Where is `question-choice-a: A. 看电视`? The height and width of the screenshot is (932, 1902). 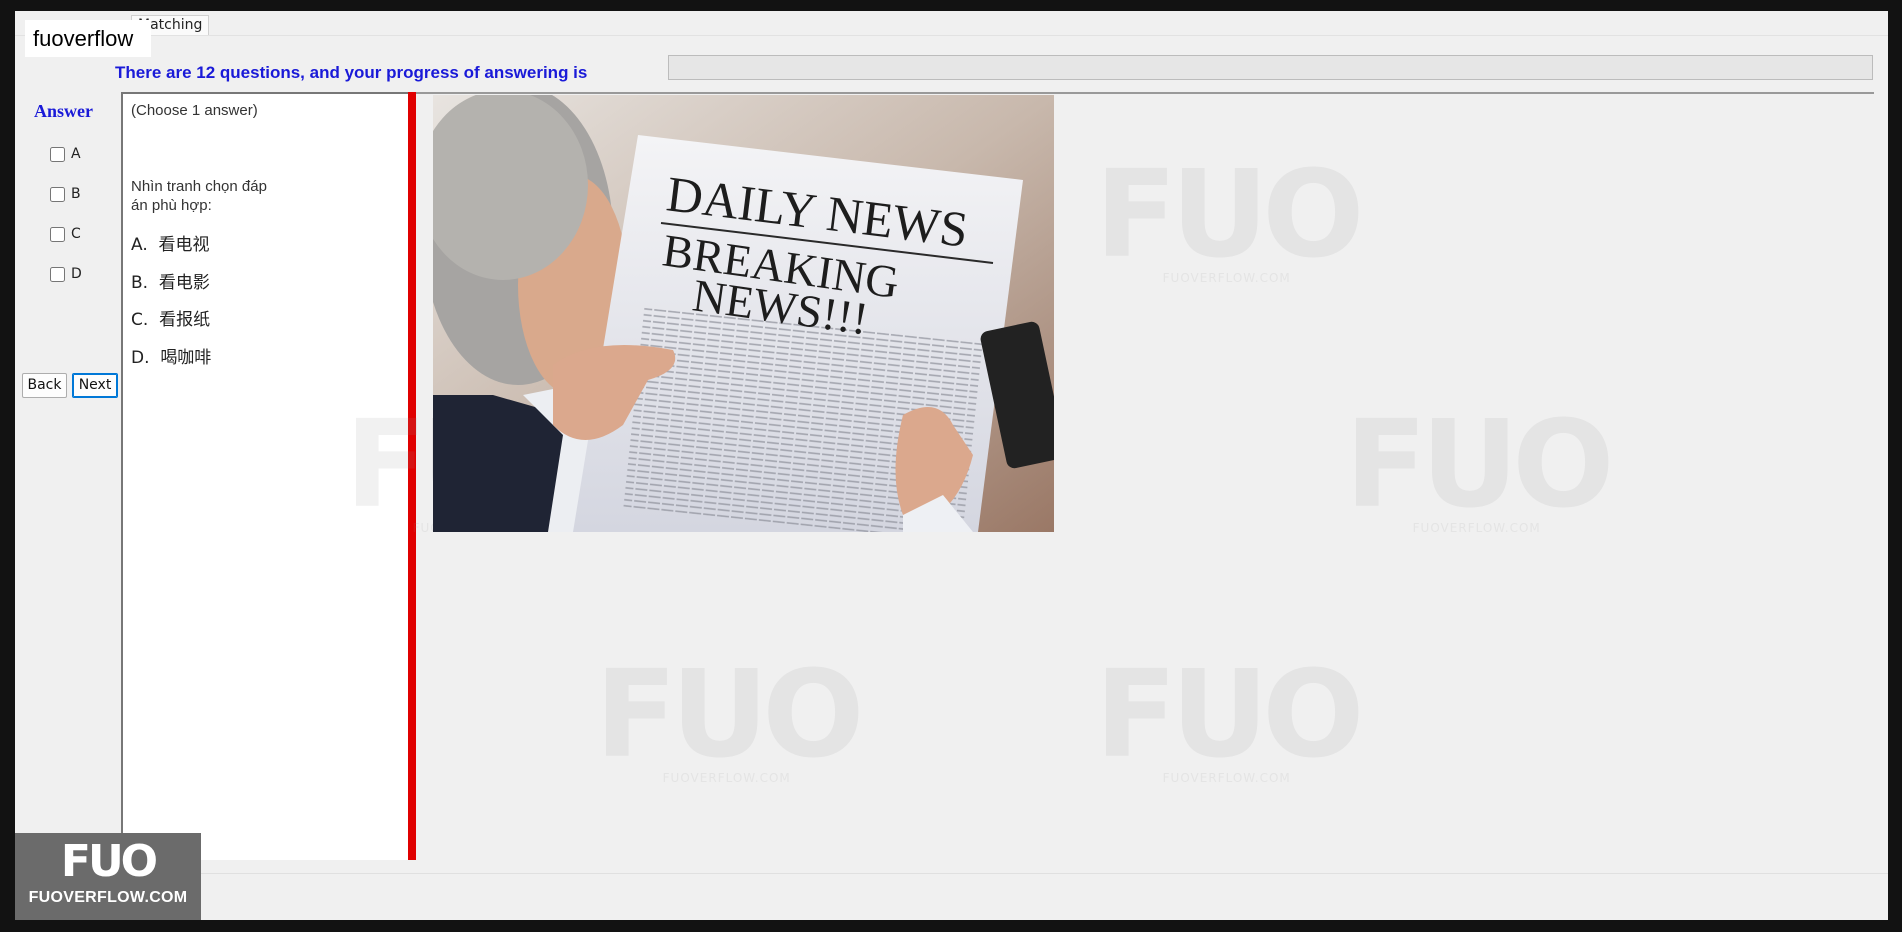
question-choice-a: A. 看电视 is located at coordinates (170, 242).